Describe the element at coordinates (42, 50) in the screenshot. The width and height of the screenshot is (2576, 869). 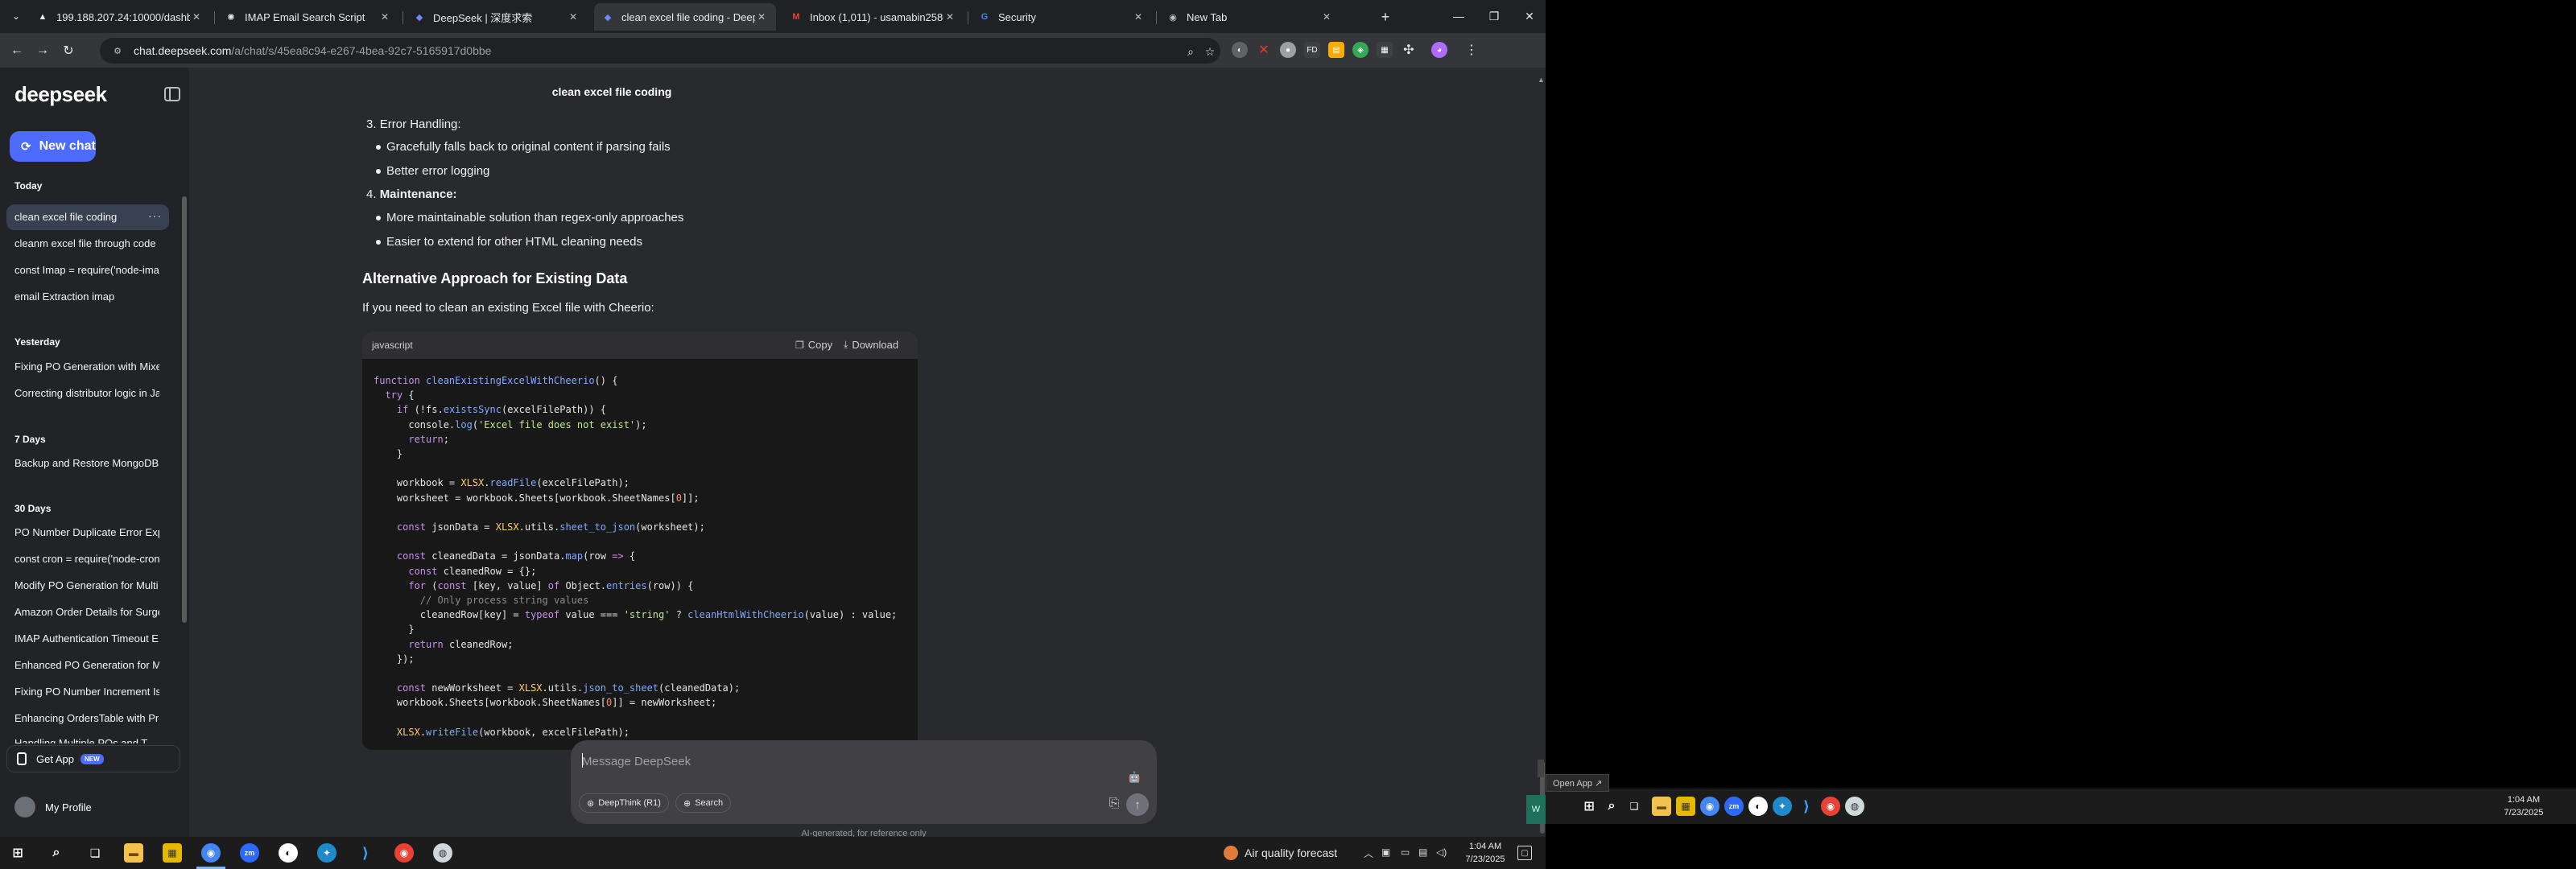
I see `forward-arrow-icon: →` at that location.